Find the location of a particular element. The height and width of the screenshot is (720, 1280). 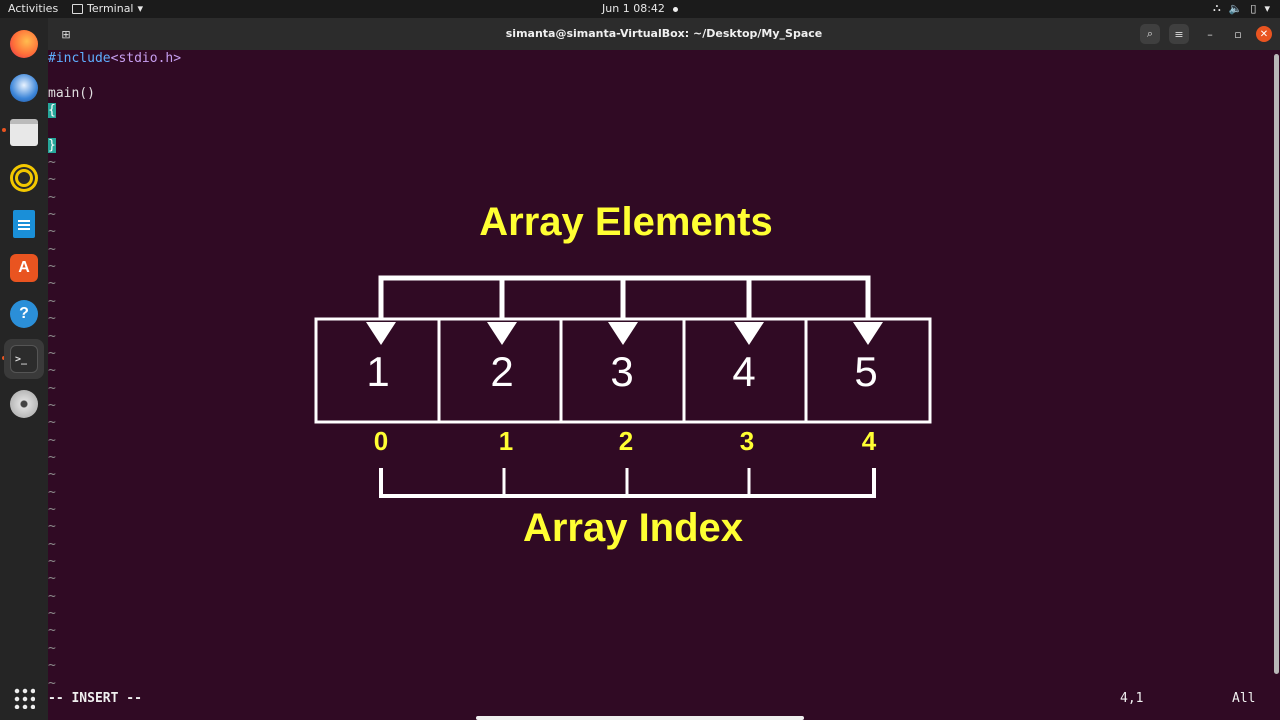

app-menu: Terminal ▾ is located at coordinates (107, 8).